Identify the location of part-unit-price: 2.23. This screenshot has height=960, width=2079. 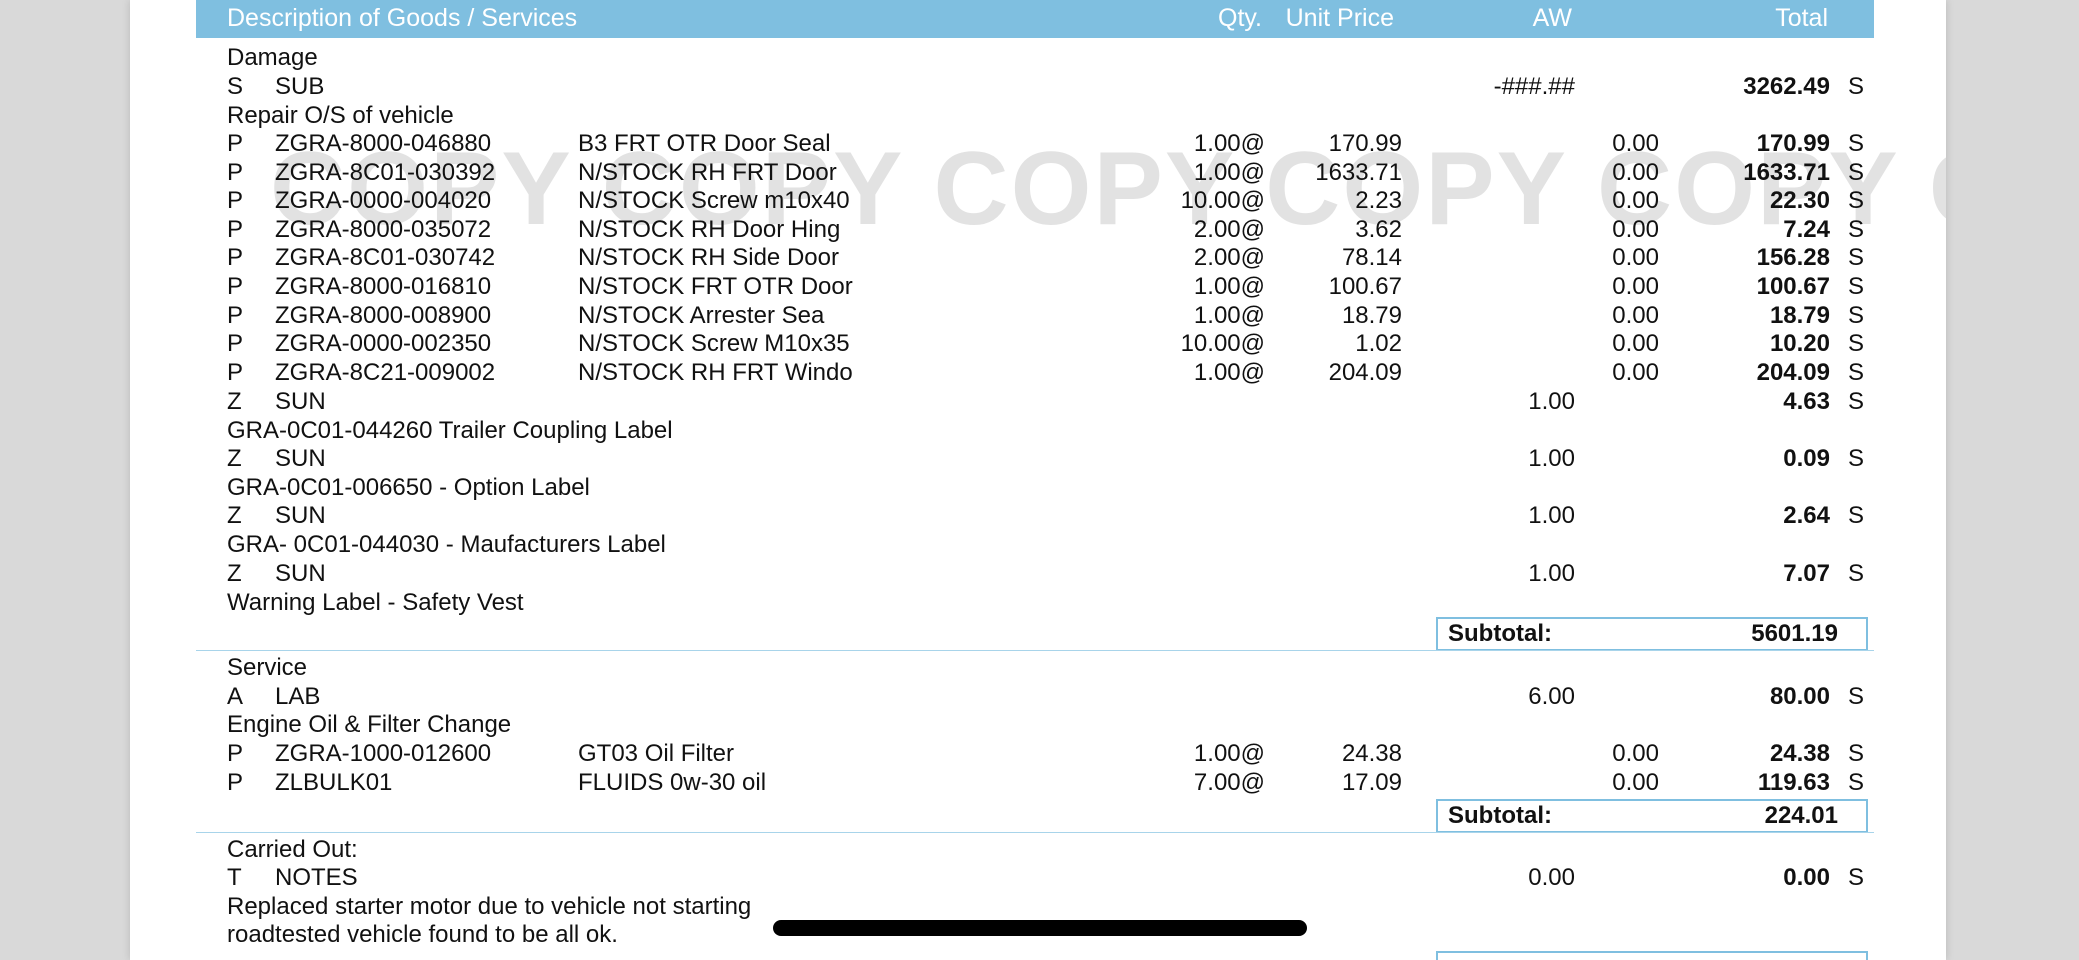
(1378, 201).